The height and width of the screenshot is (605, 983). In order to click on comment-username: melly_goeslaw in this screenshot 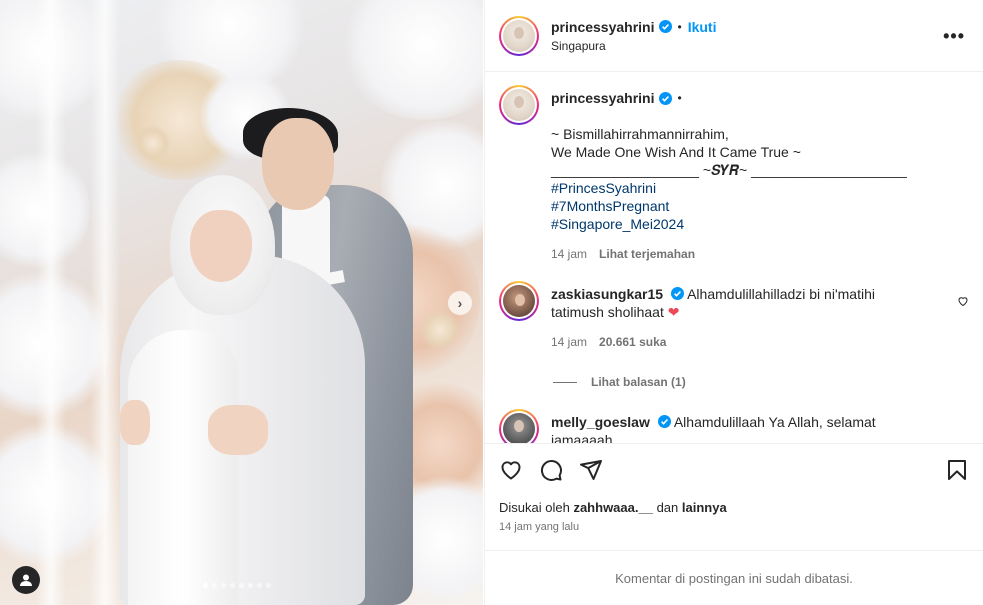, I will do `click(600, 422)`.